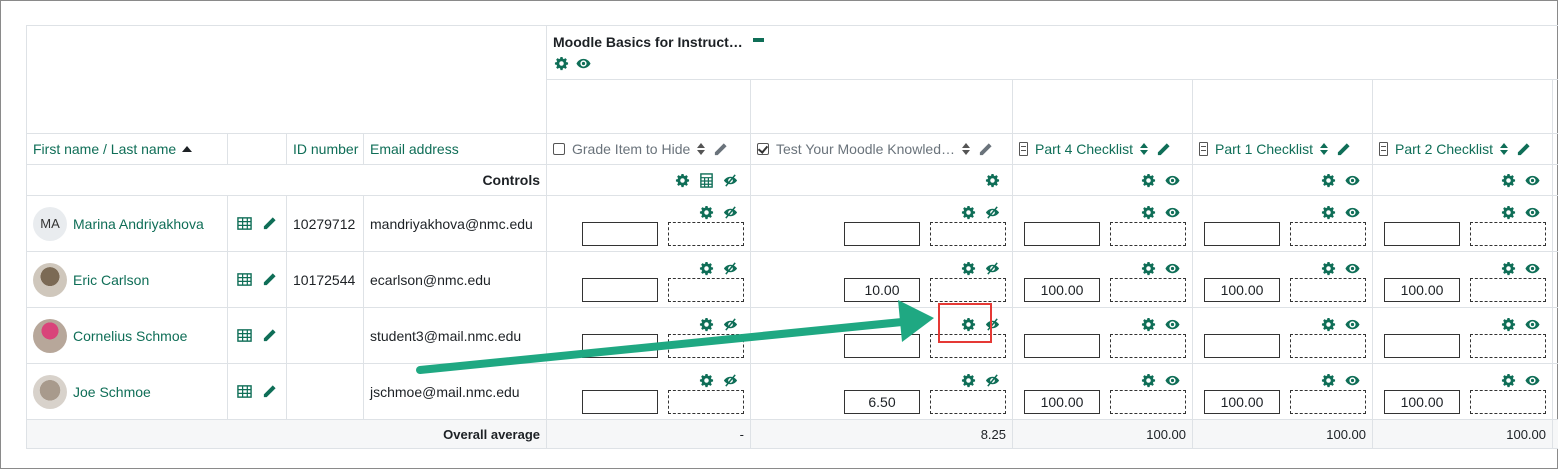 The height and width of the screenshot is (469, 1558). I want to click on email-column-header: Email address, so click(455, 149).